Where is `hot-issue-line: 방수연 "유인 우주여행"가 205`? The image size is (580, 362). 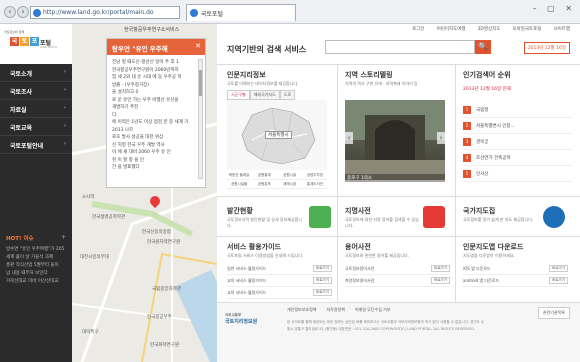 hot-issue-line: 방수연 "유인 우주여행"가 205 is located at coordinates (36, 250).